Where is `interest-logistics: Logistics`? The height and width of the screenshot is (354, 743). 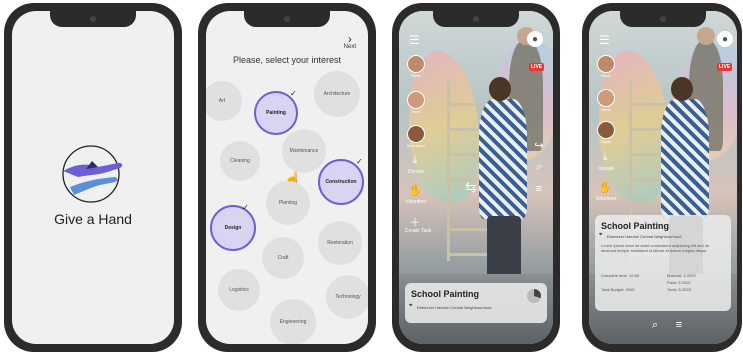 interest-logistics: Logistics is located at coordinates (239, 290).